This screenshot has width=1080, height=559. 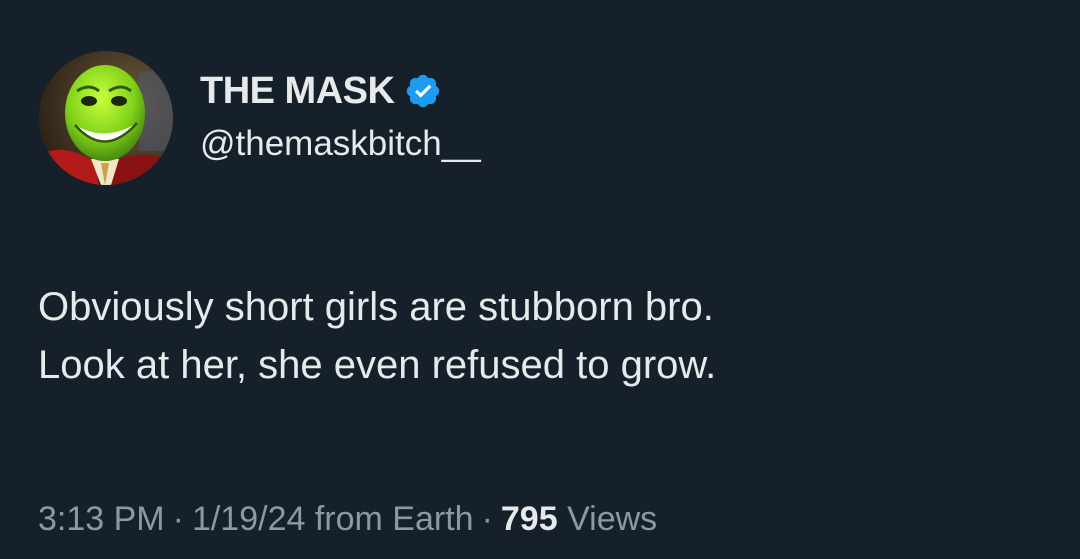 I want to click on name-row: THE MASK, so click(x=340, y=91).